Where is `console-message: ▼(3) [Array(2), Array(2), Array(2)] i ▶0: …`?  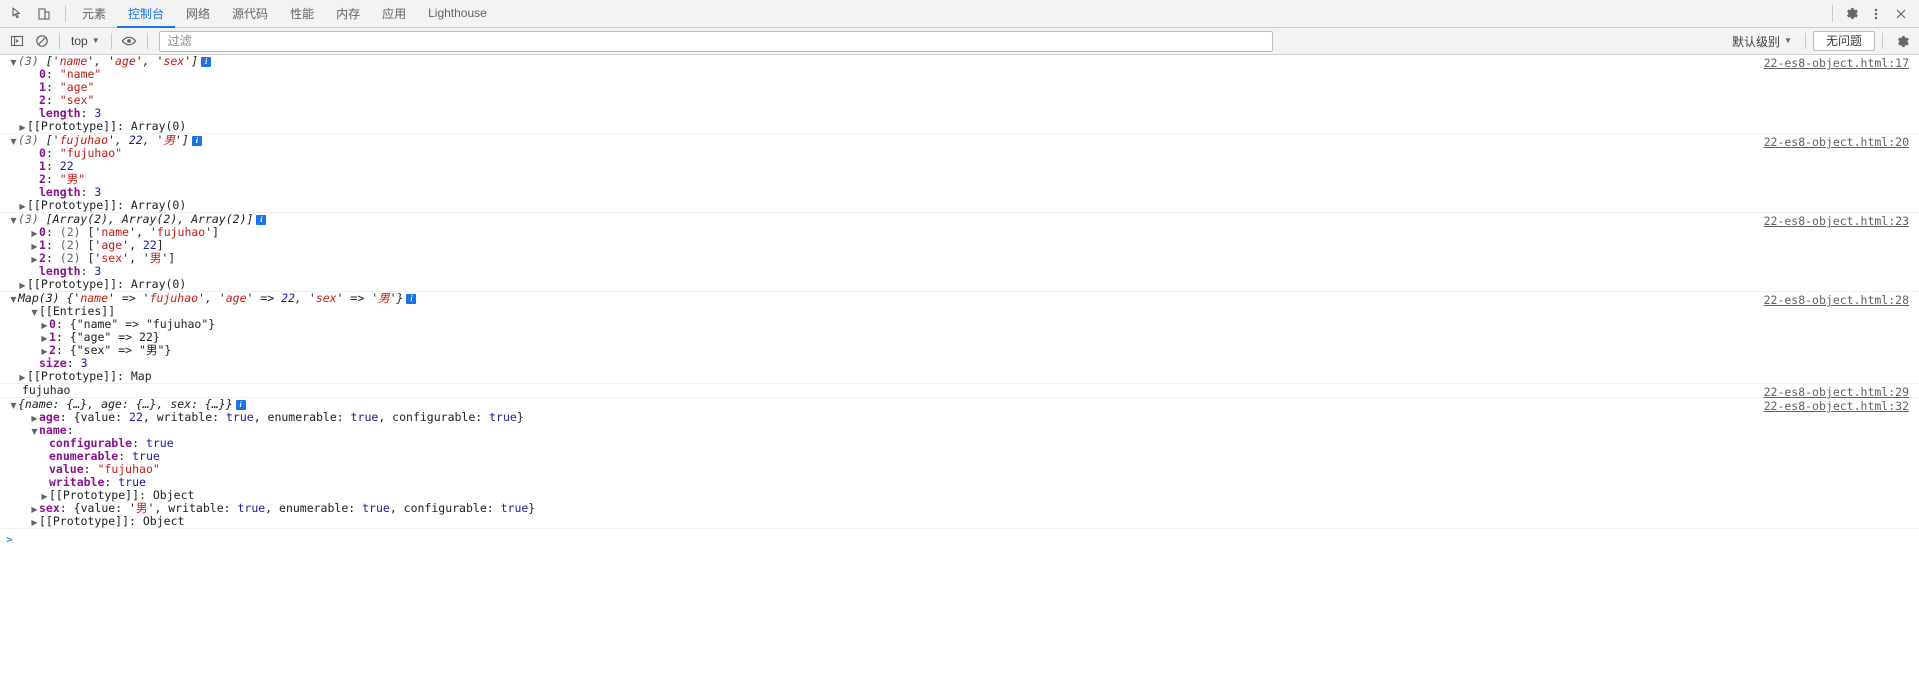
console-message: ▼(3) [Array(2), Array(2), Array(2)] i ▶0: … is located at coordinates (959, 252).